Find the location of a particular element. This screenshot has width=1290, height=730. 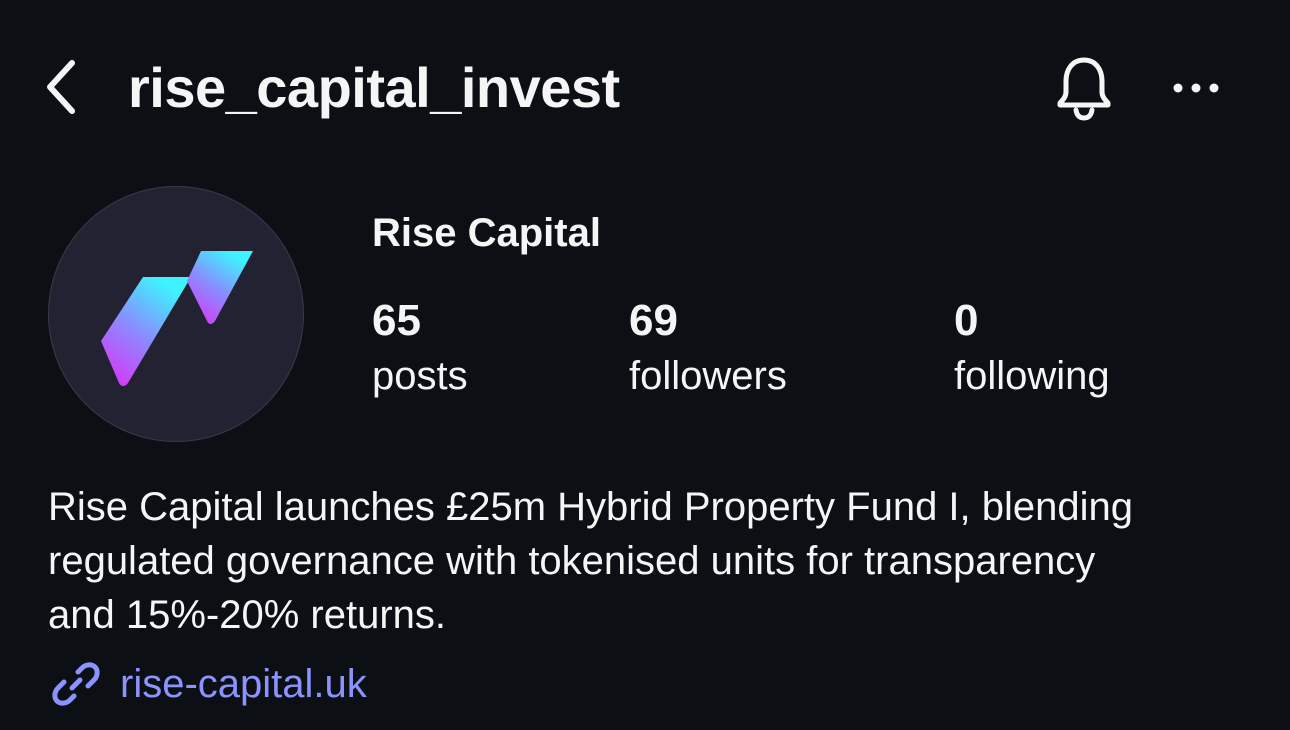

profile-username: rise_capital_invest is located at coordinates (374, 87).